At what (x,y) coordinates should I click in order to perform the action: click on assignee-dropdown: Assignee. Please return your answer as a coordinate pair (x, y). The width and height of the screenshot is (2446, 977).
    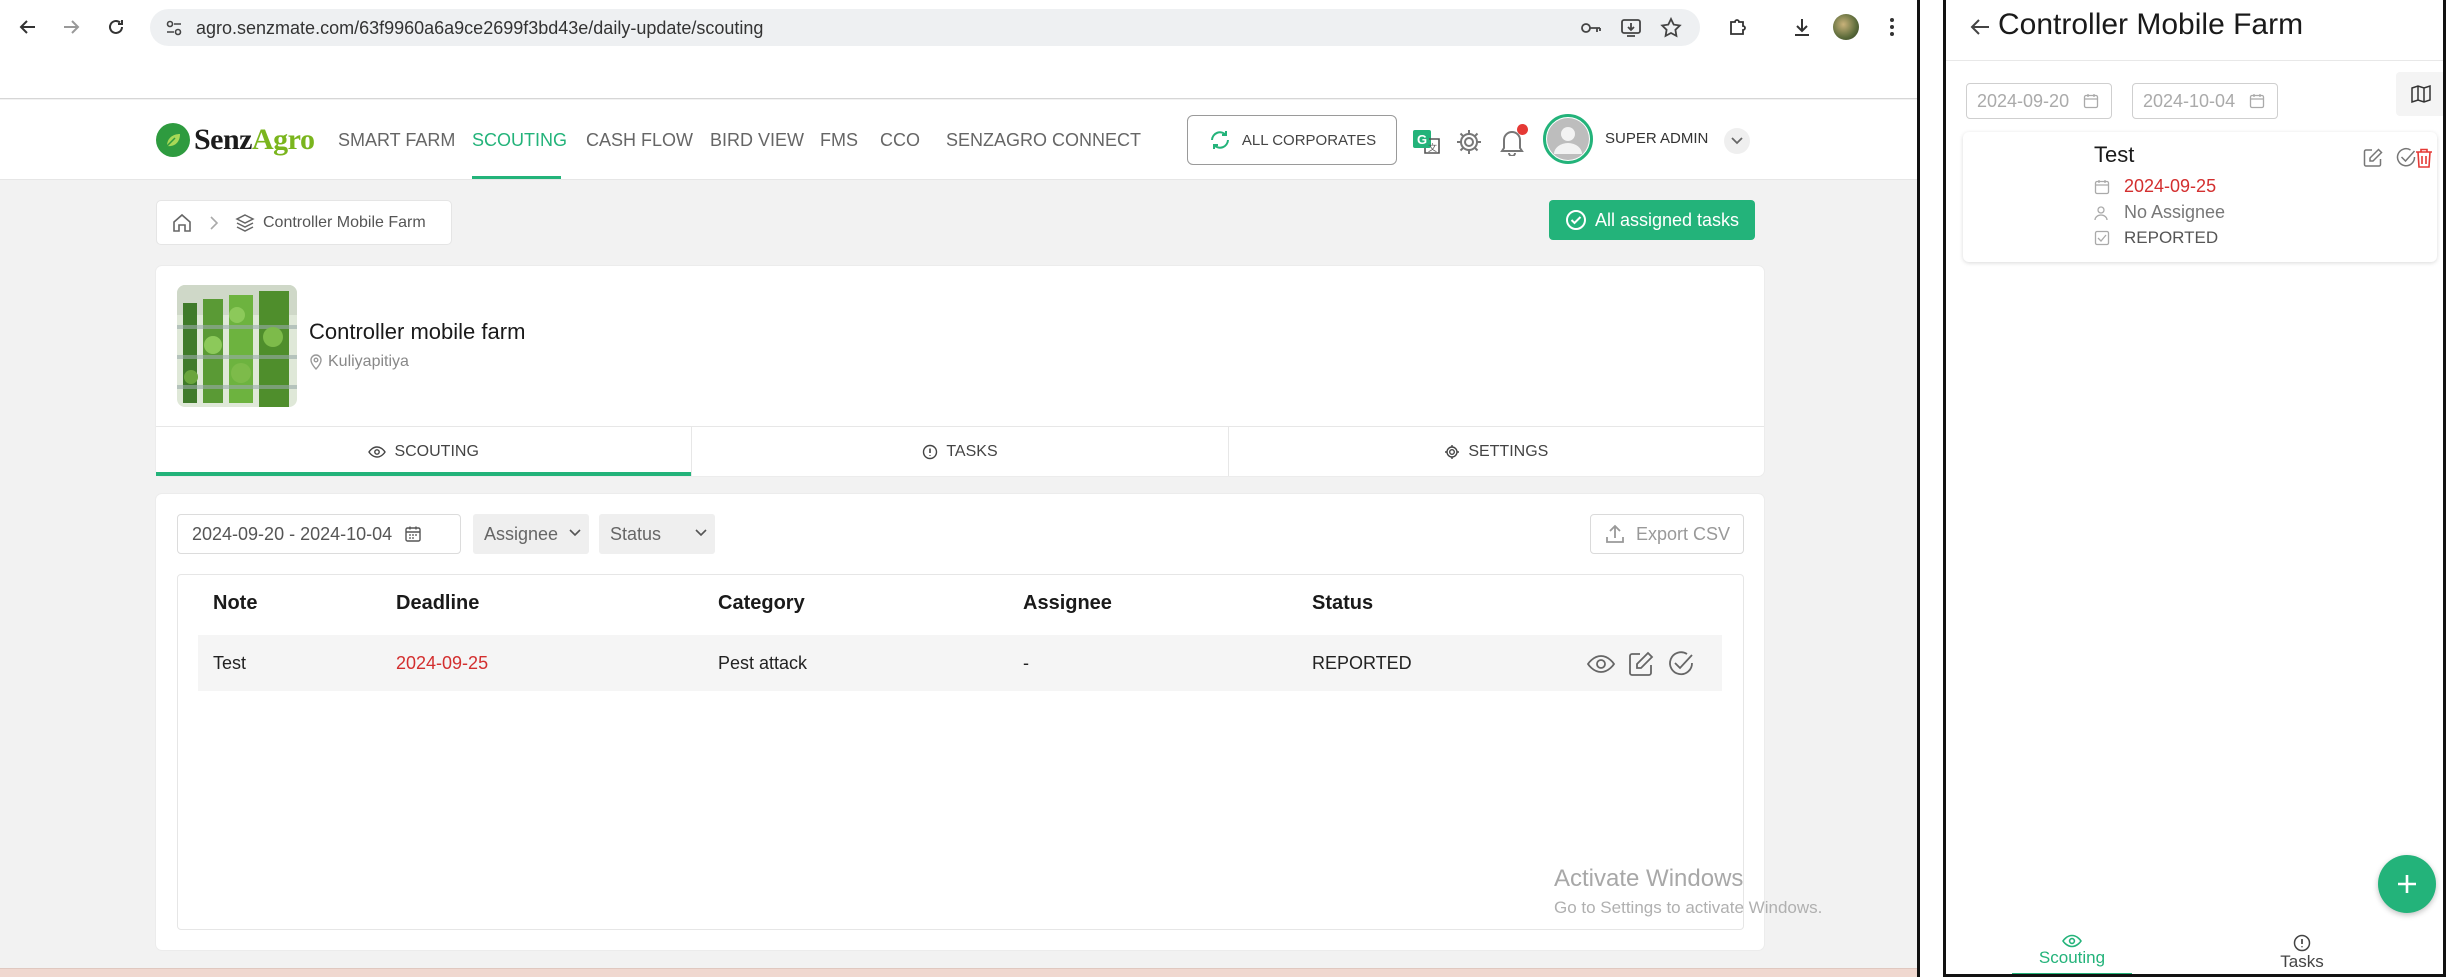
    Looking at the image, I should click on (531, 534).